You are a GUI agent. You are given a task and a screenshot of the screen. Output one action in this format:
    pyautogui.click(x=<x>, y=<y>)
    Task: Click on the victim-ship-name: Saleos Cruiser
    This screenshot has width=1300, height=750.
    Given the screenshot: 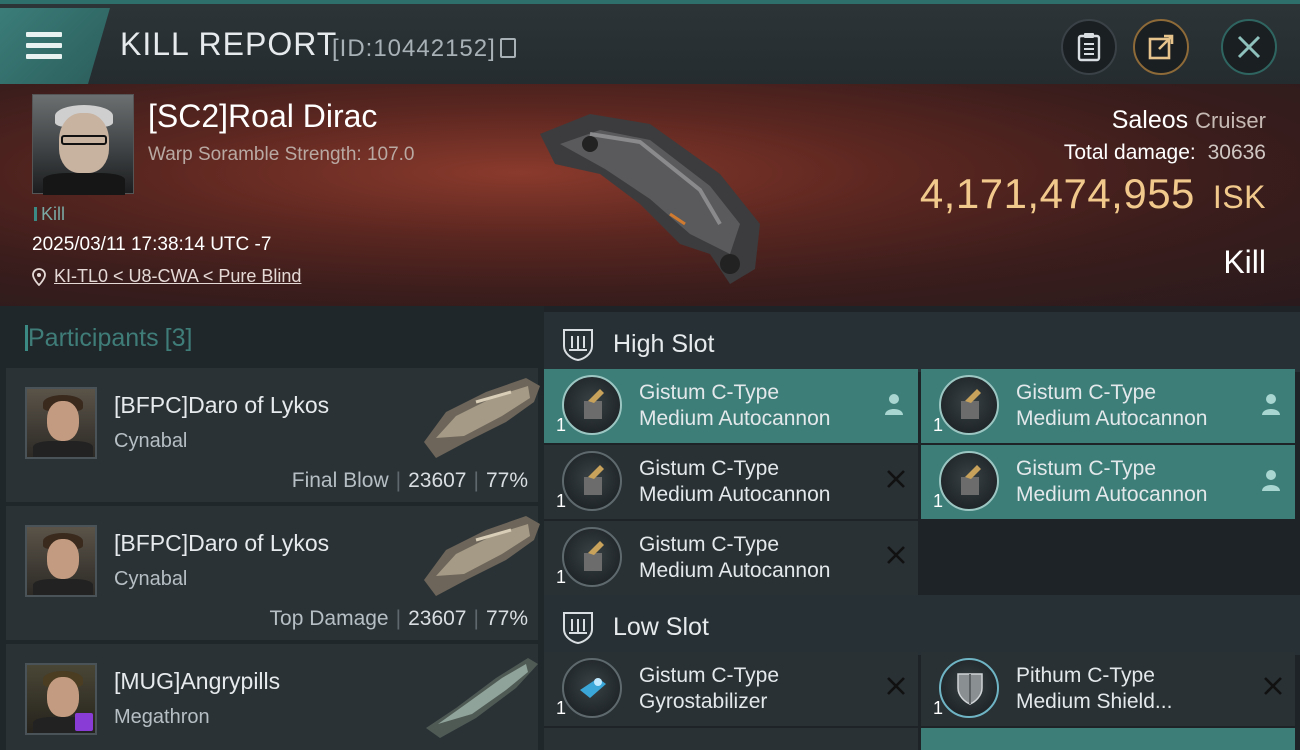 What is the action you would take?
    pyautogui.click(x=1189, y=120)
    